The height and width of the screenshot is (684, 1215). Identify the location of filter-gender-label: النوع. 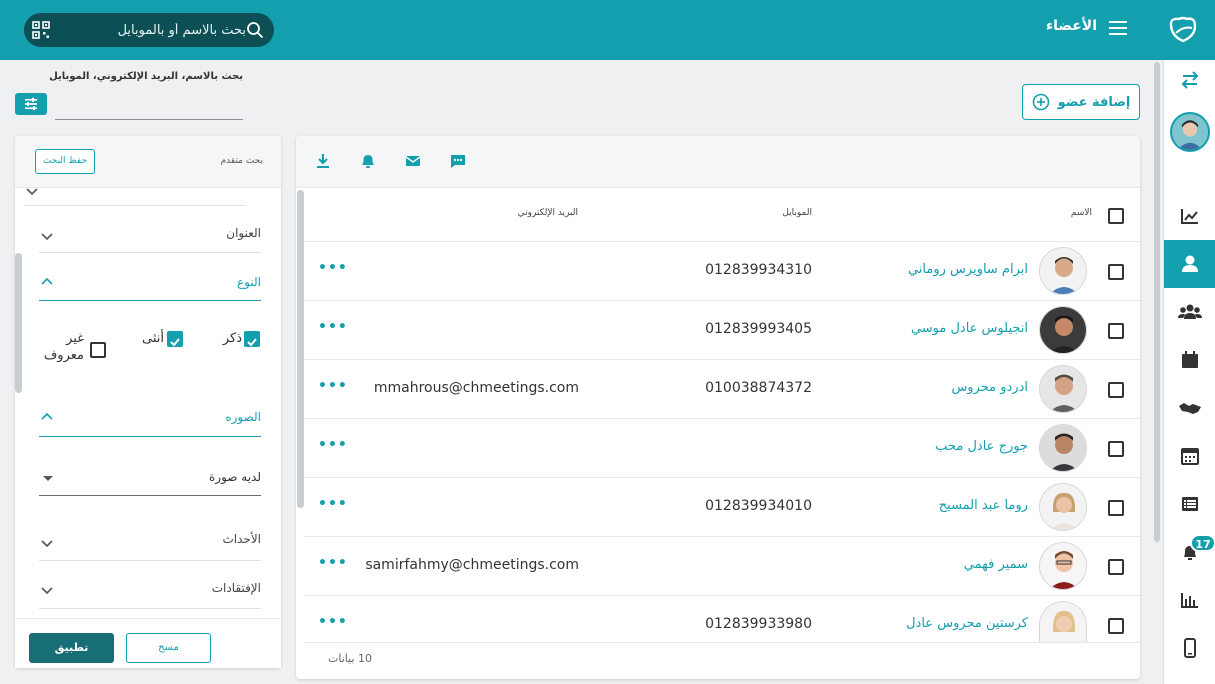
(249, 282).